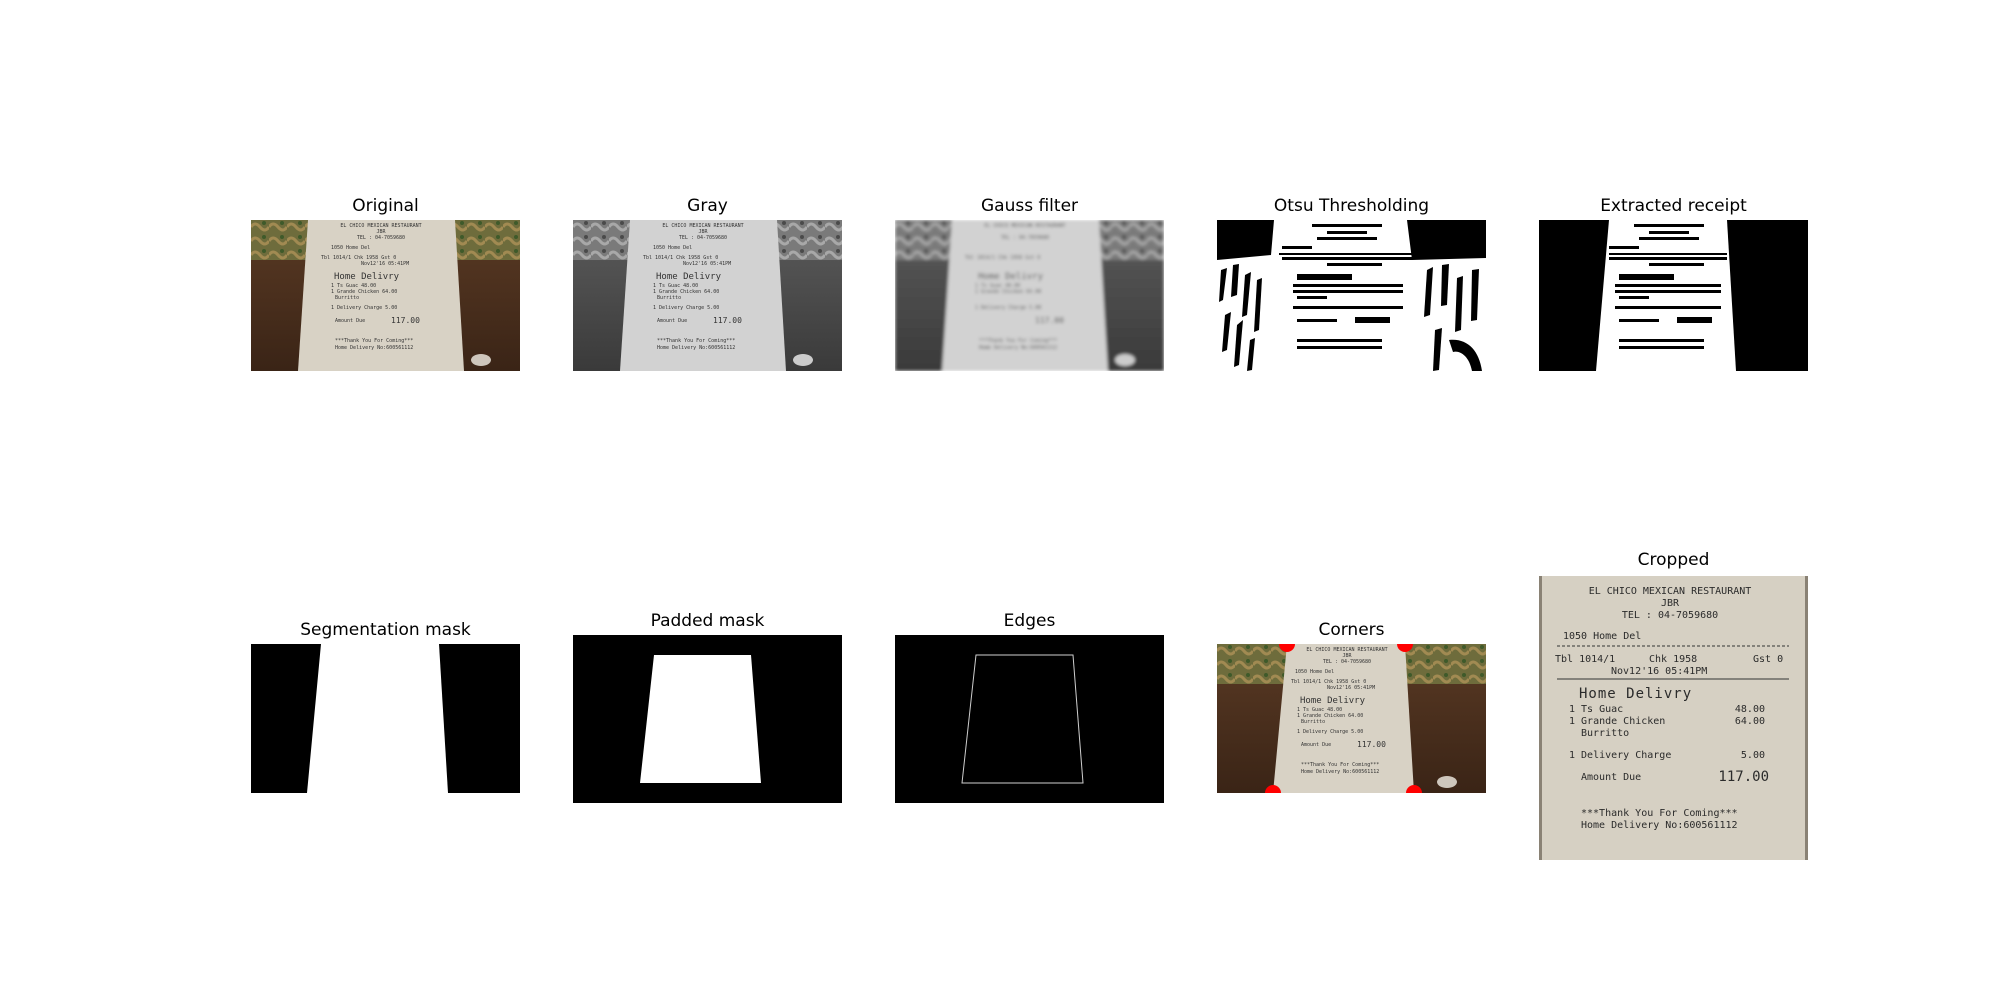 This screenshot has height=1000, width=2000. I want to click on receipt-item2-price: 64.00, so click(1750, 721).